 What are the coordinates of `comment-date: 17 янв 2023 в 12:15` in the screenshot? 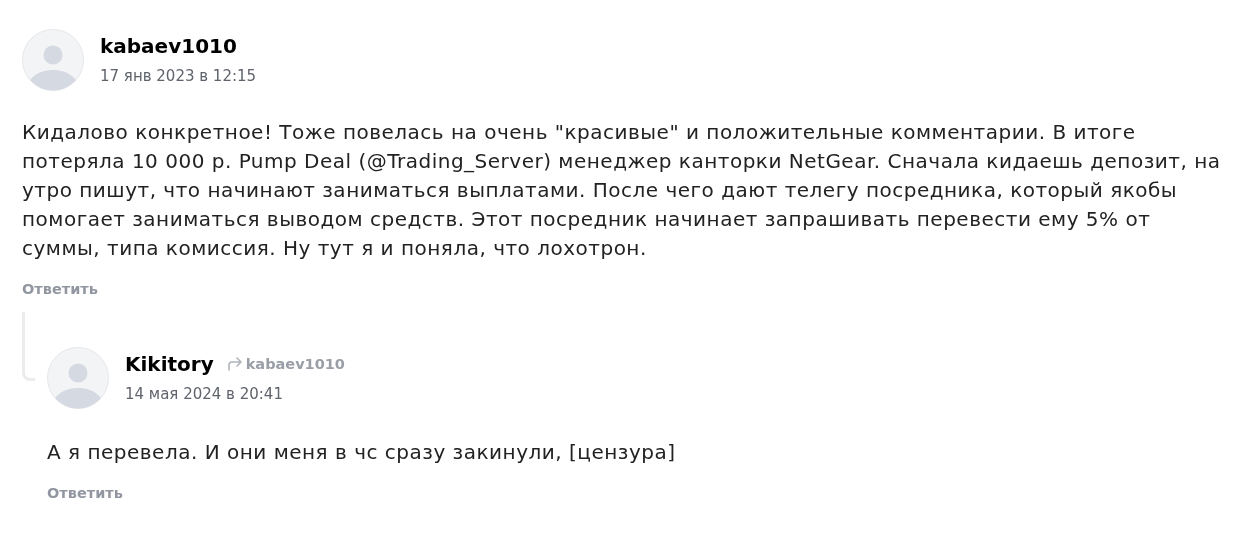 It's located at (178, 76).